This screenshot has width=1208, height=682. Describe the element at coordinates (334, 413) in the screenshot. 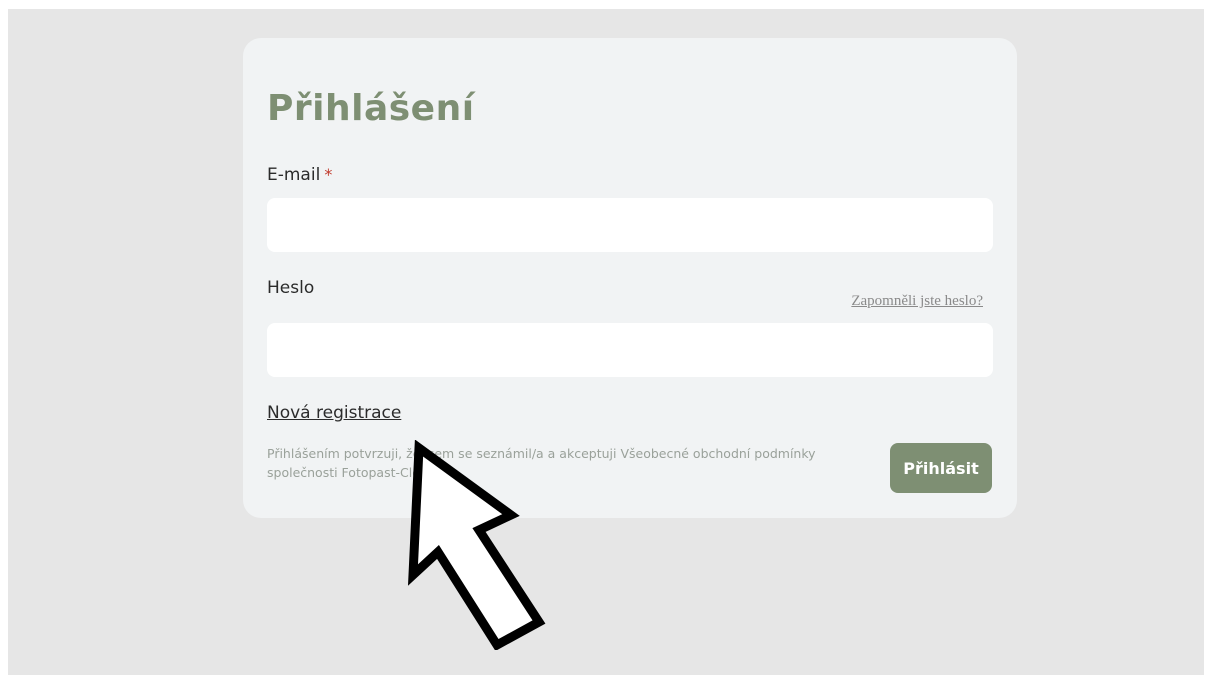

I see `new-registration-link: Nová registrace` at that location.